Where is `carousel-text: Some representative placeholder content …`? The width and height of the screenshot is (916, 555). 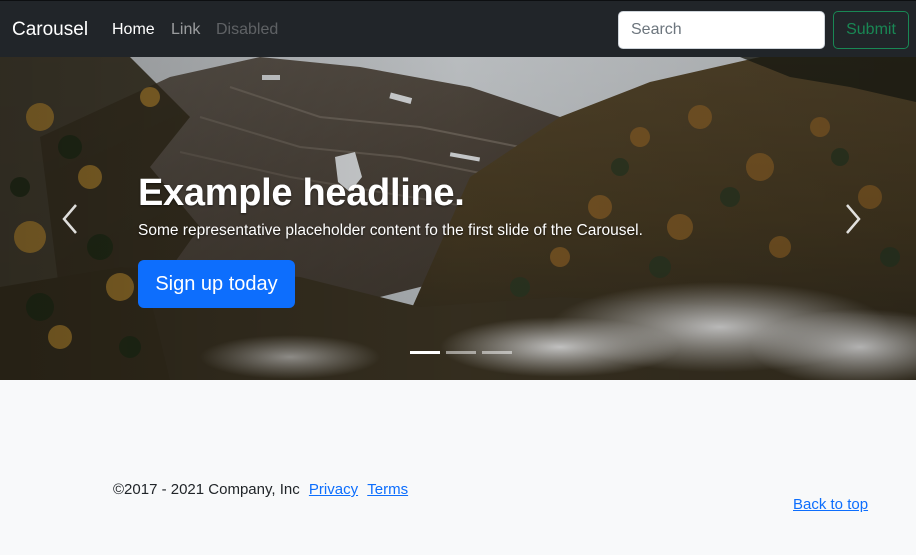 carousel-text: Some representative placeholder content … is located at coordinates (390, 230).